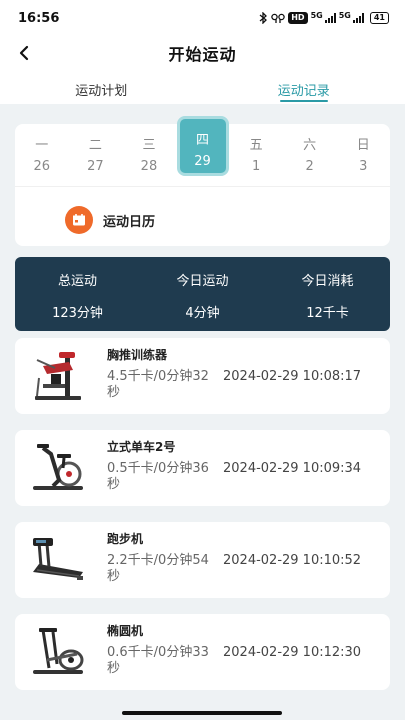  What do you see at coordinates (158, 660) in the screenshot?
I see `record-stats: 0.6千卡/0分钟33秒` at bounding box center [158, 660].